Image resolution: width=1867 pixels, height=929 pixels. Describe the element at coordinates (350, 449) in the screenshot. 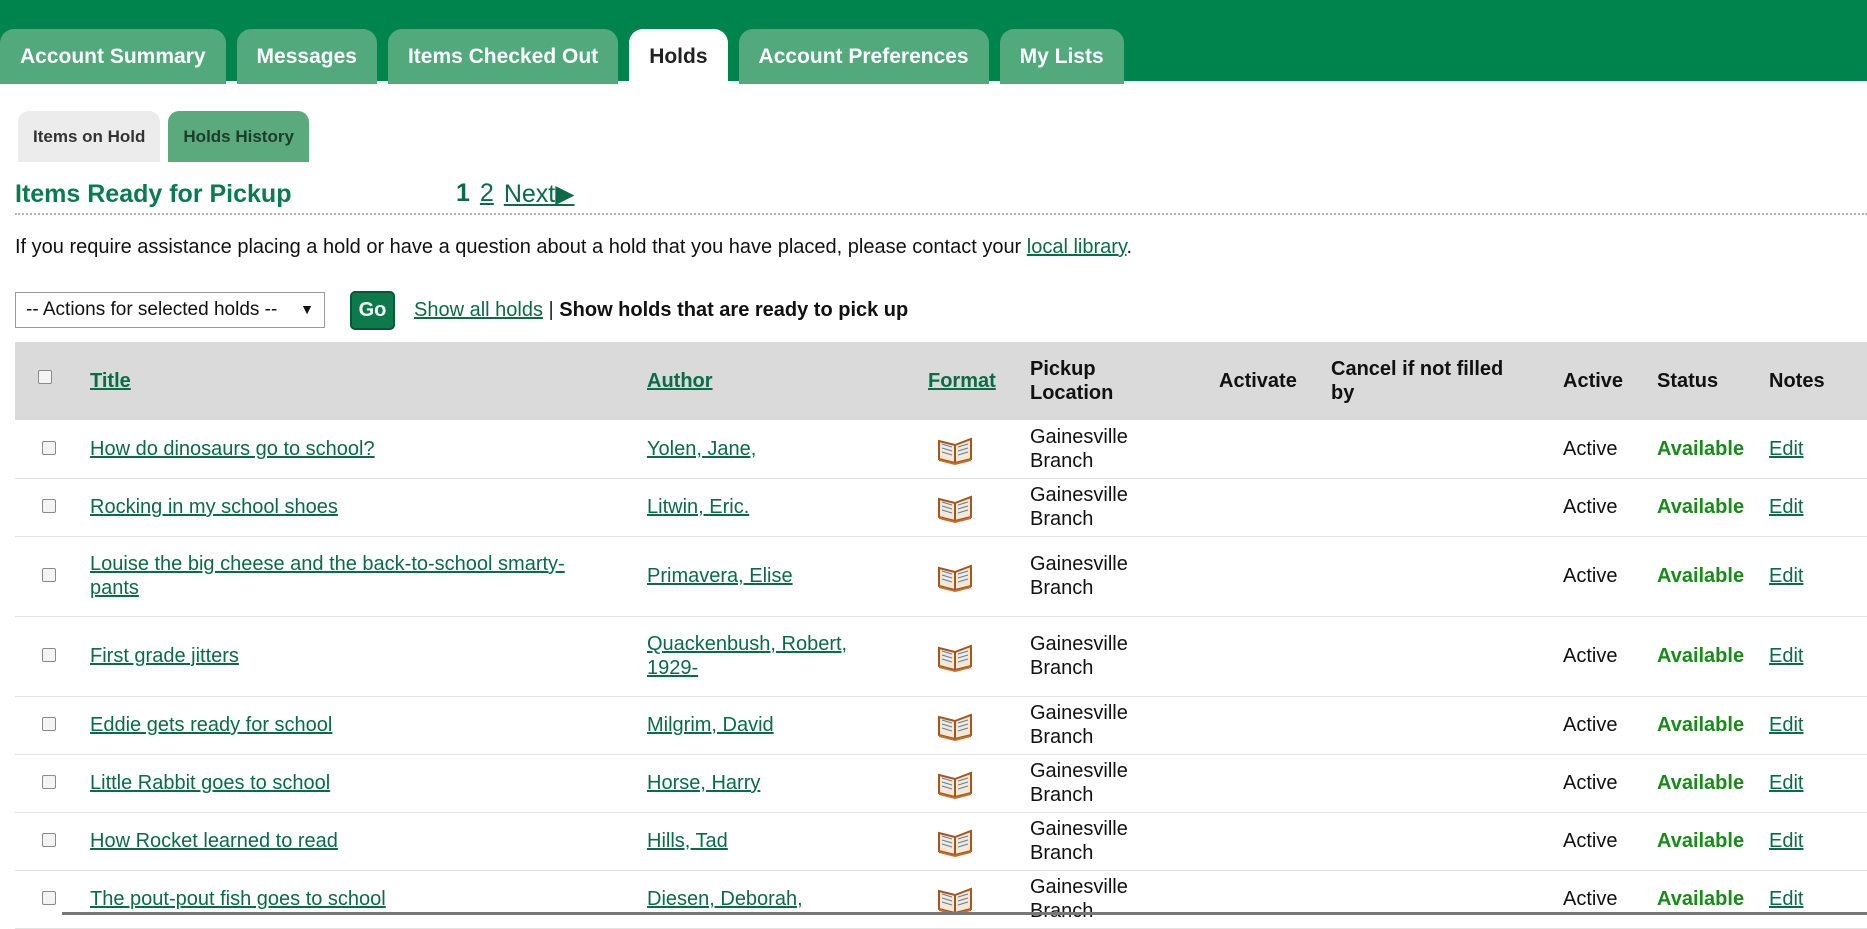

I see `hold-title-link: How do dinosaurs go to school?` at that location.